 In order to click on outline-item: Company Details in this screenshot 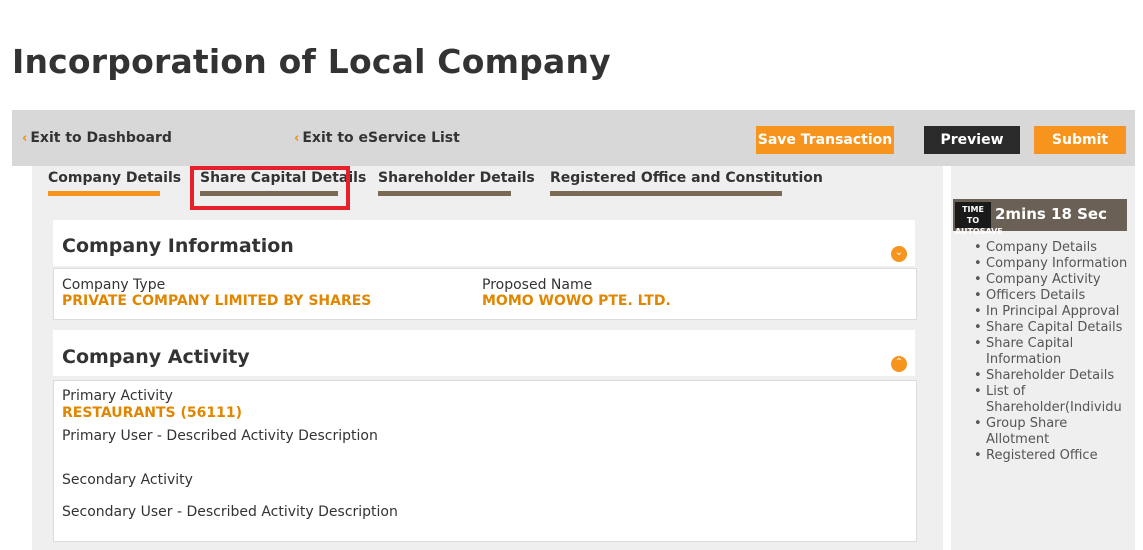, I will do `click(1051, 248)`.